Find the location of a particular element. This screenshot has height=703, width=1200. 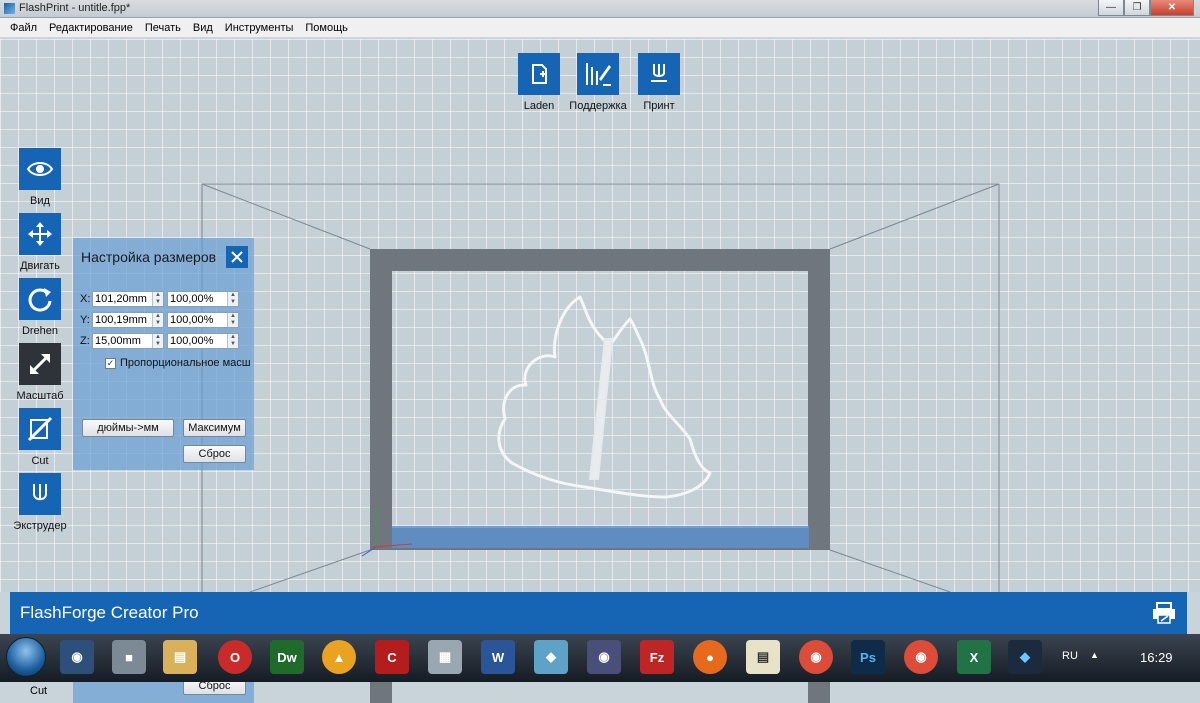

window-title-bar: FlashPrint - untitle.fpp* — ❐ ✕ is located at coordinates (600, 9).